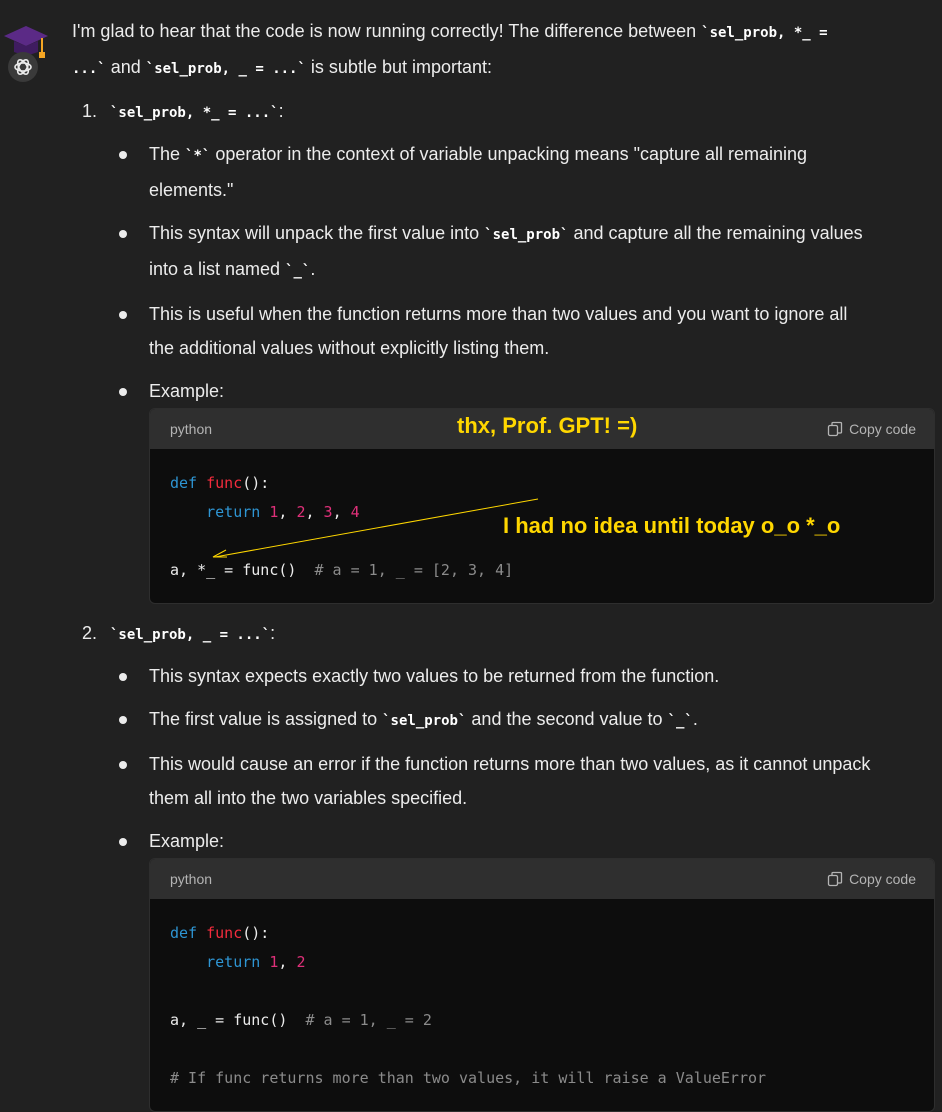 This screenshot has width=942, height=1112. What do you see at coordinates (217, 269) in the screenshot?
I see `bullet-text: into a list named` at bounding box center [217, 269].